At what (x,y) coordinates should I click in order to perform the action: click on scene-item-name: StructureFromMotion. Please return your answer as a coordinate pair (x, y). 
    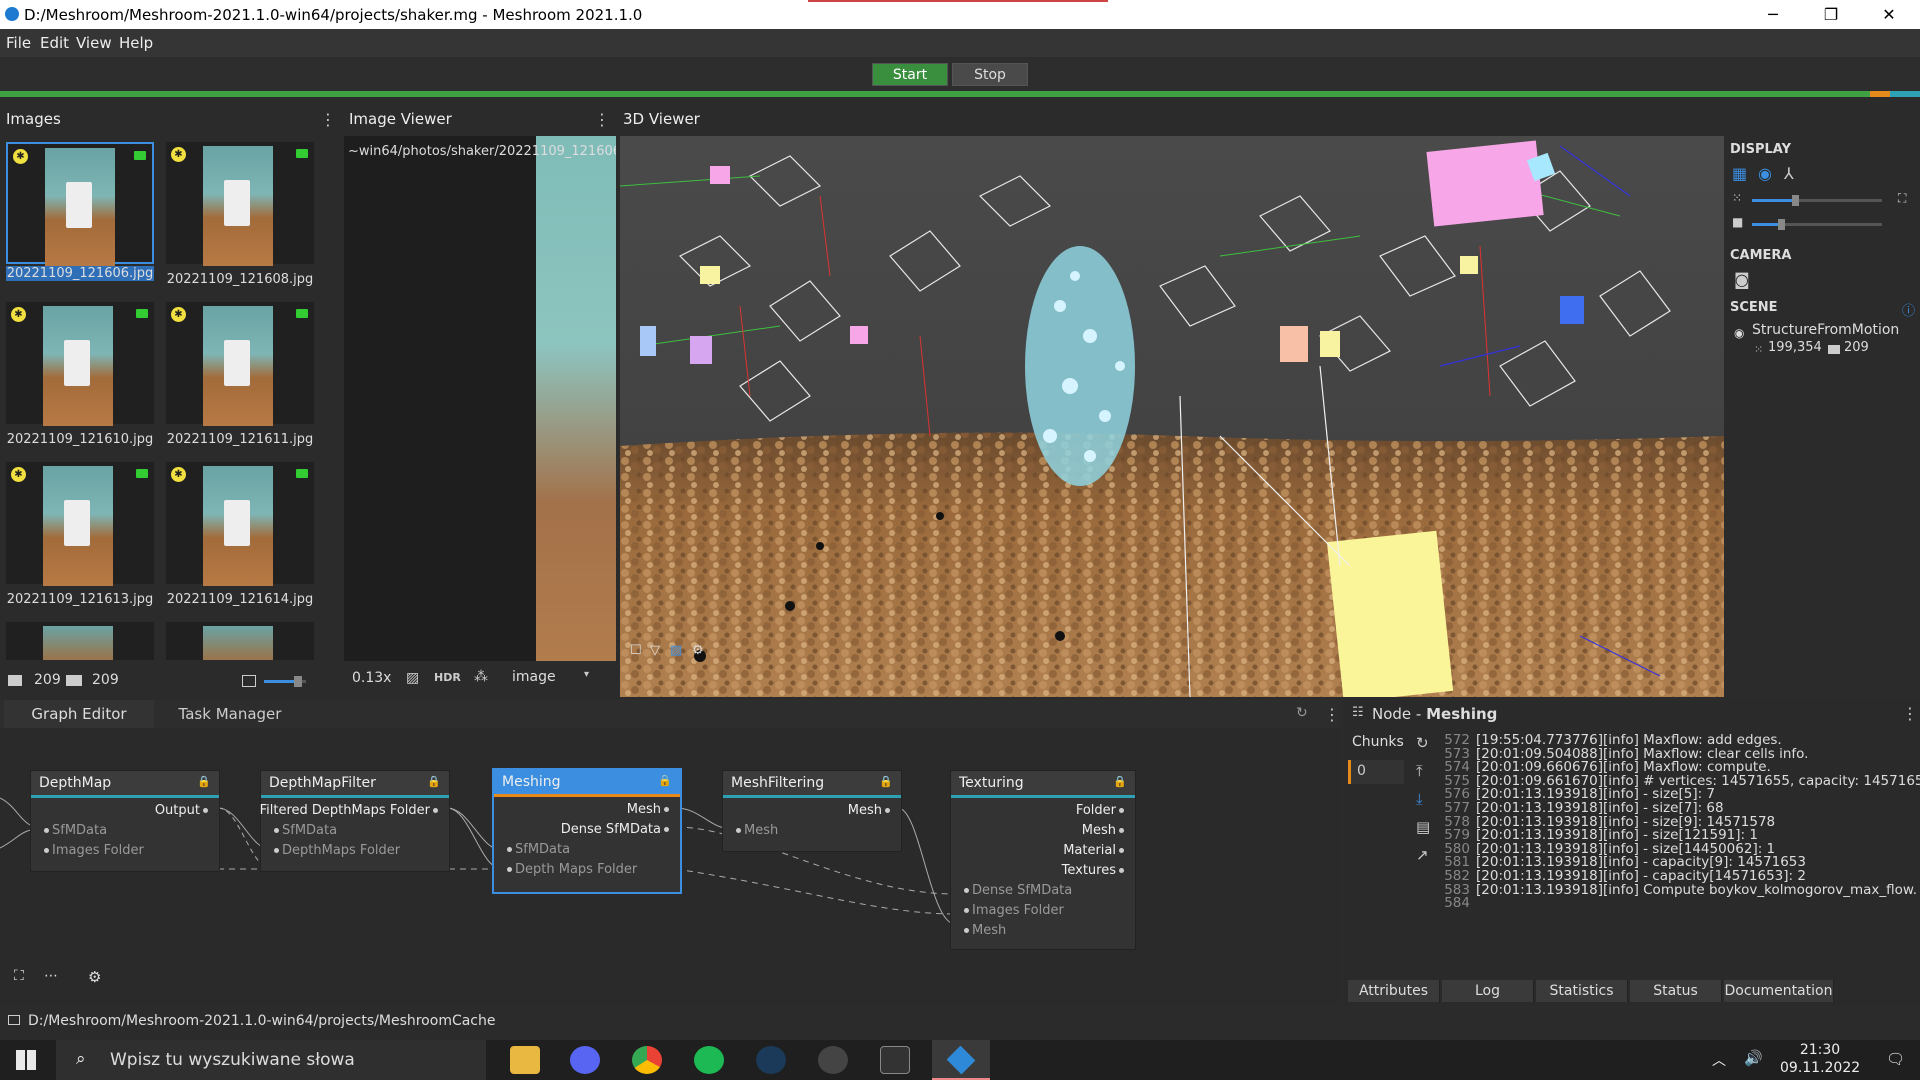
    Looking at the image, I should click on (1825, 330).